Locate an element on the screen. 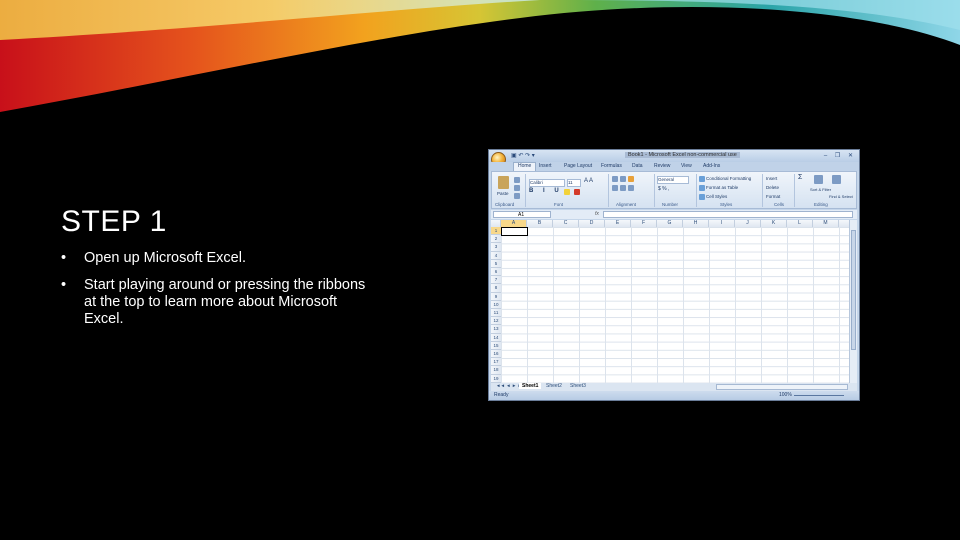 The image size is (960, 540). currency-percent-icons: $ % , is located at coordinates (664, 189).